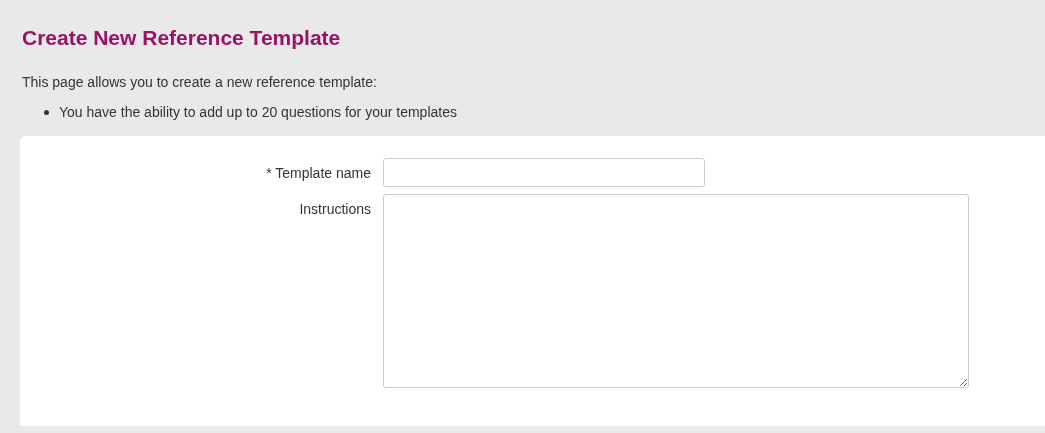 This screenshot has width=1045, height=433. What do you see at coordinates (544, 172) in the screenshot?
I see `template-name-field` at bounding box center [544, 172].